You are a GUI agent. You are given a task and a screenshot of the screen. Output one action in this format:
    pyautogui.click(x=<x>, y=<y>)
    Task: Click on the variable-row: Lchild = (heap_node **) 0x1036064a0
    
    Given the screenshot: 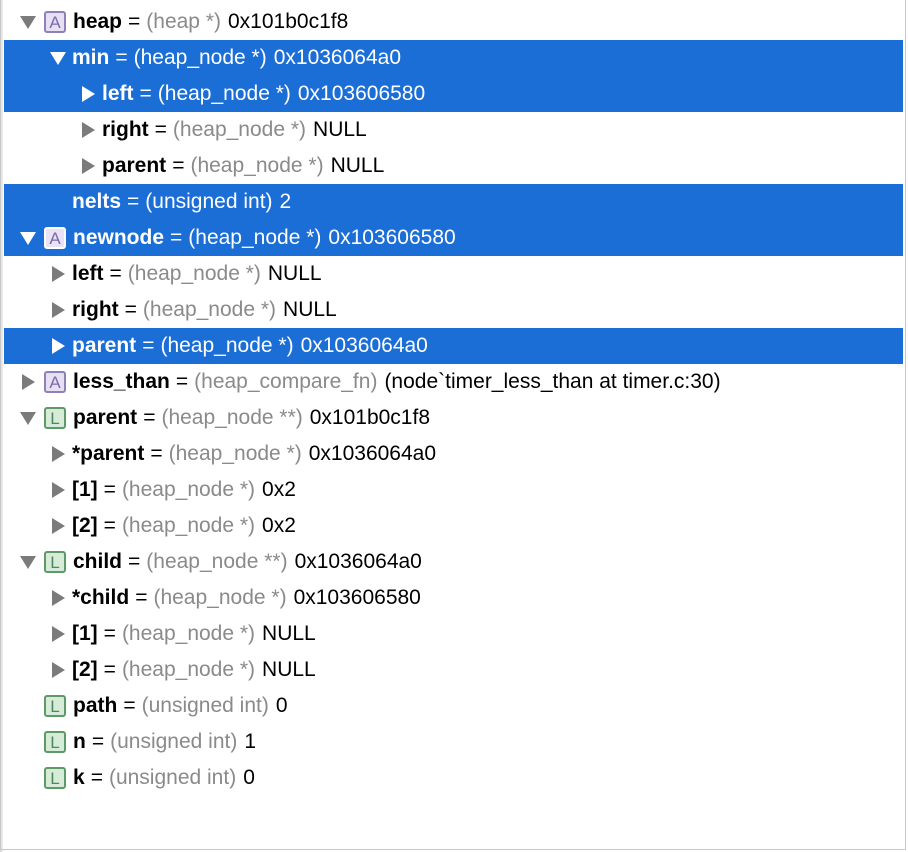 What is the action you would take?
    pyautogui.click(x=453, y=562)
    